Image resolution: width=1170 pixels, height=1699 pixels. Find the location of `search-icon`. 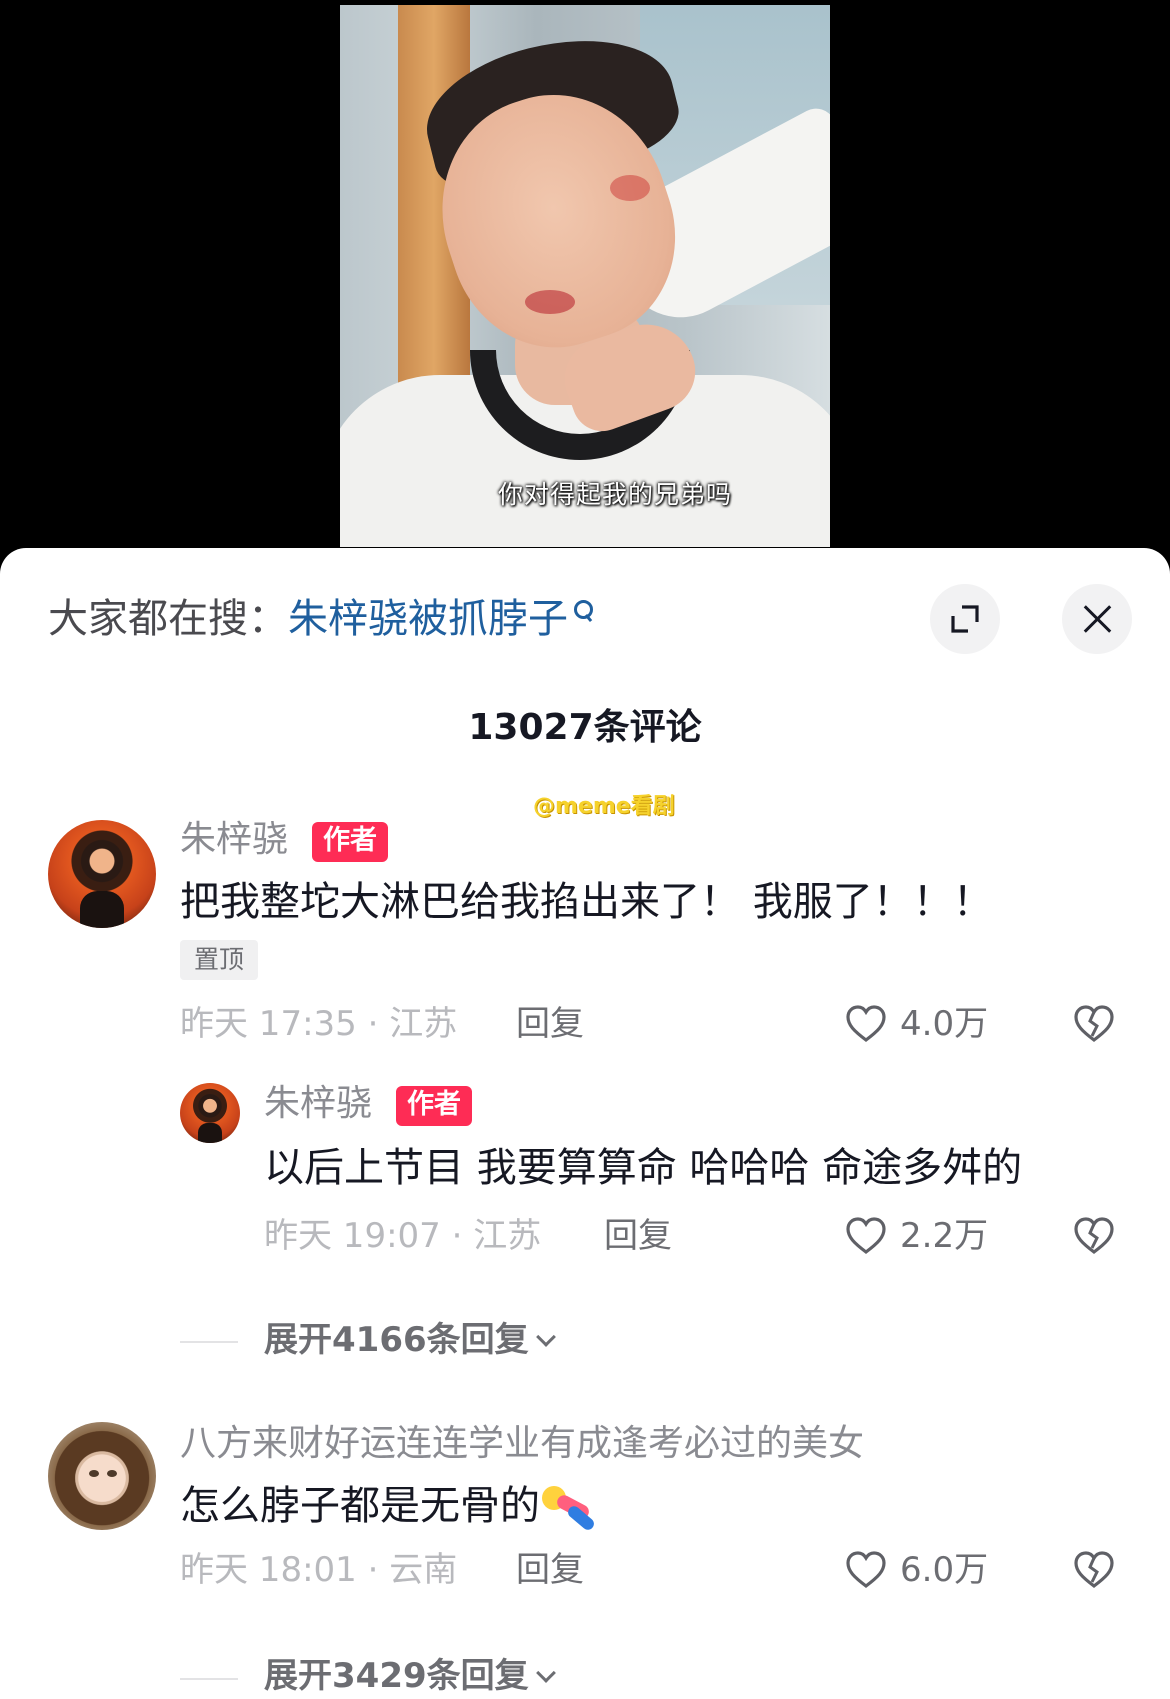

search-icon is located at coordinates (583, 609).